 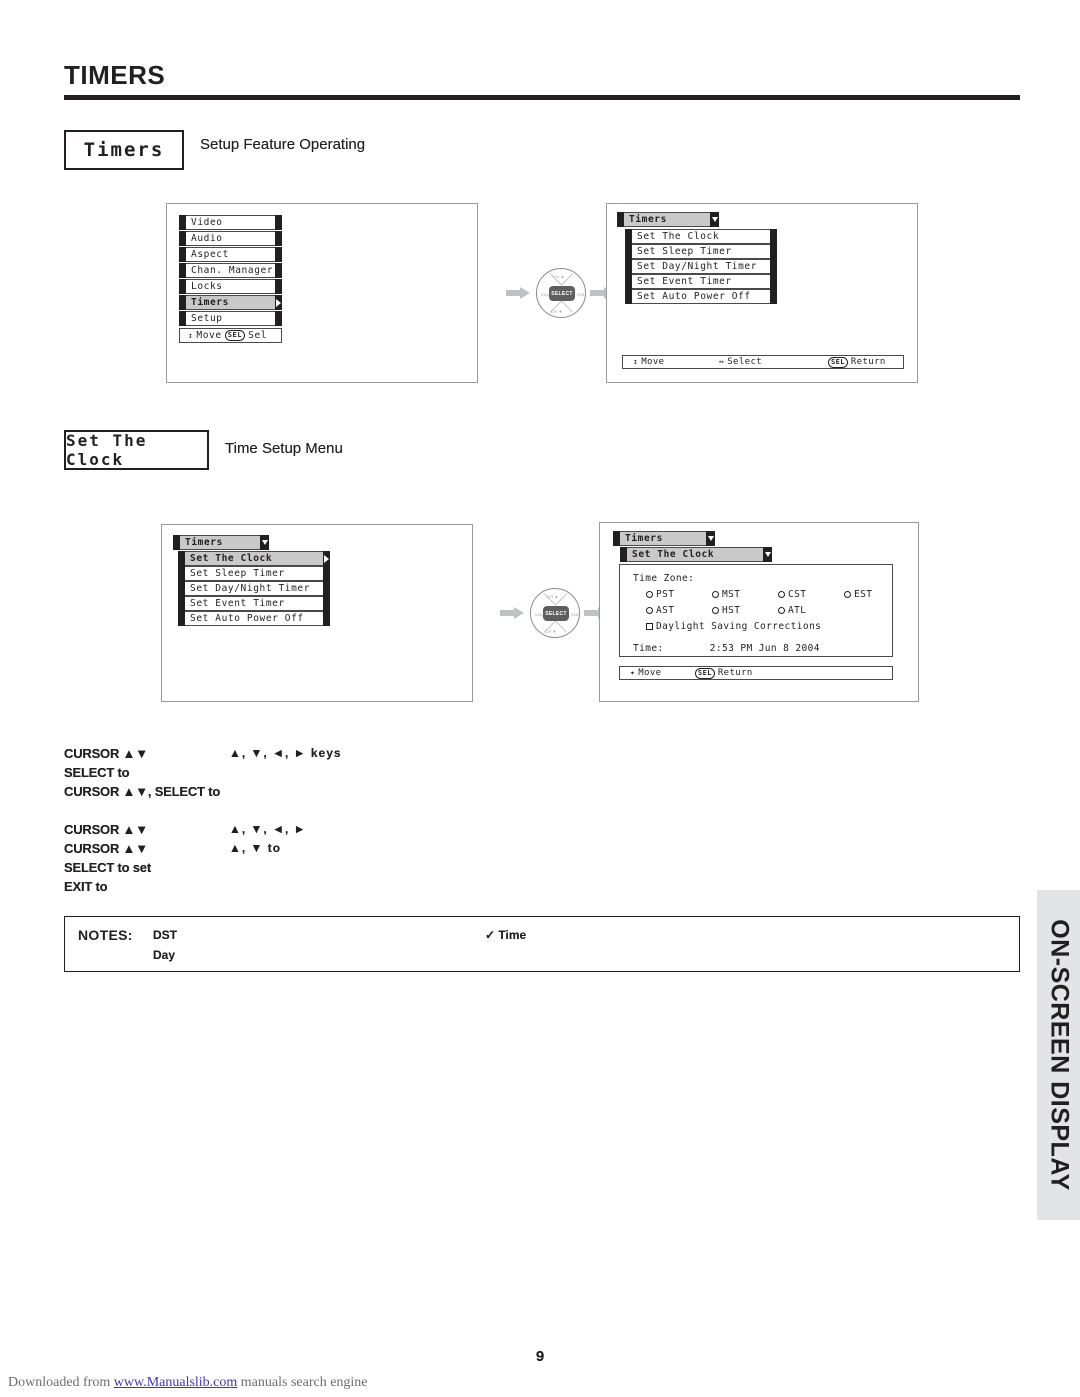 What do you see at coordinates (551, 631) in the screenshot?
I see `dpad-down-label: CH ▼` at bounding box center [551, 631].